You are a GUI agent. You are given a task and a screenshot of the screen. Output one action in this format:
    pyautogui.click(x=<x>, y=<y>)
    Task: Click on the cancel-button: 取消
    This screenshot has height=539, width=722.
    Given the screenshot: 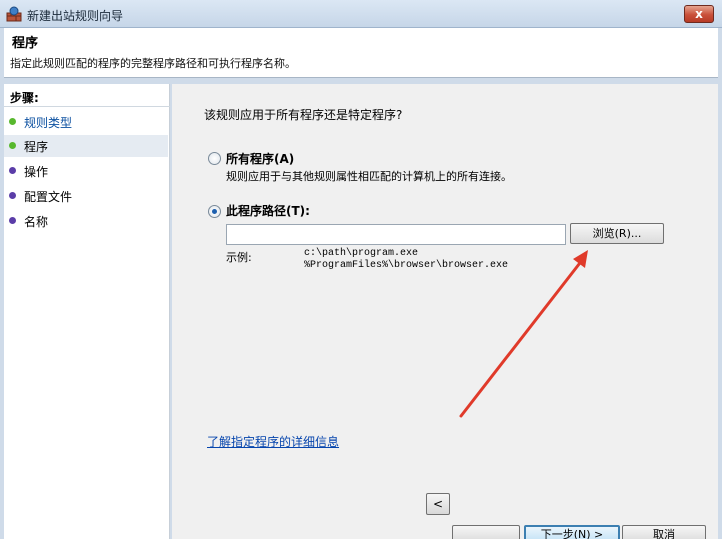 What is the action you would take?
    pyautogui.click(x=664, y=532)
    